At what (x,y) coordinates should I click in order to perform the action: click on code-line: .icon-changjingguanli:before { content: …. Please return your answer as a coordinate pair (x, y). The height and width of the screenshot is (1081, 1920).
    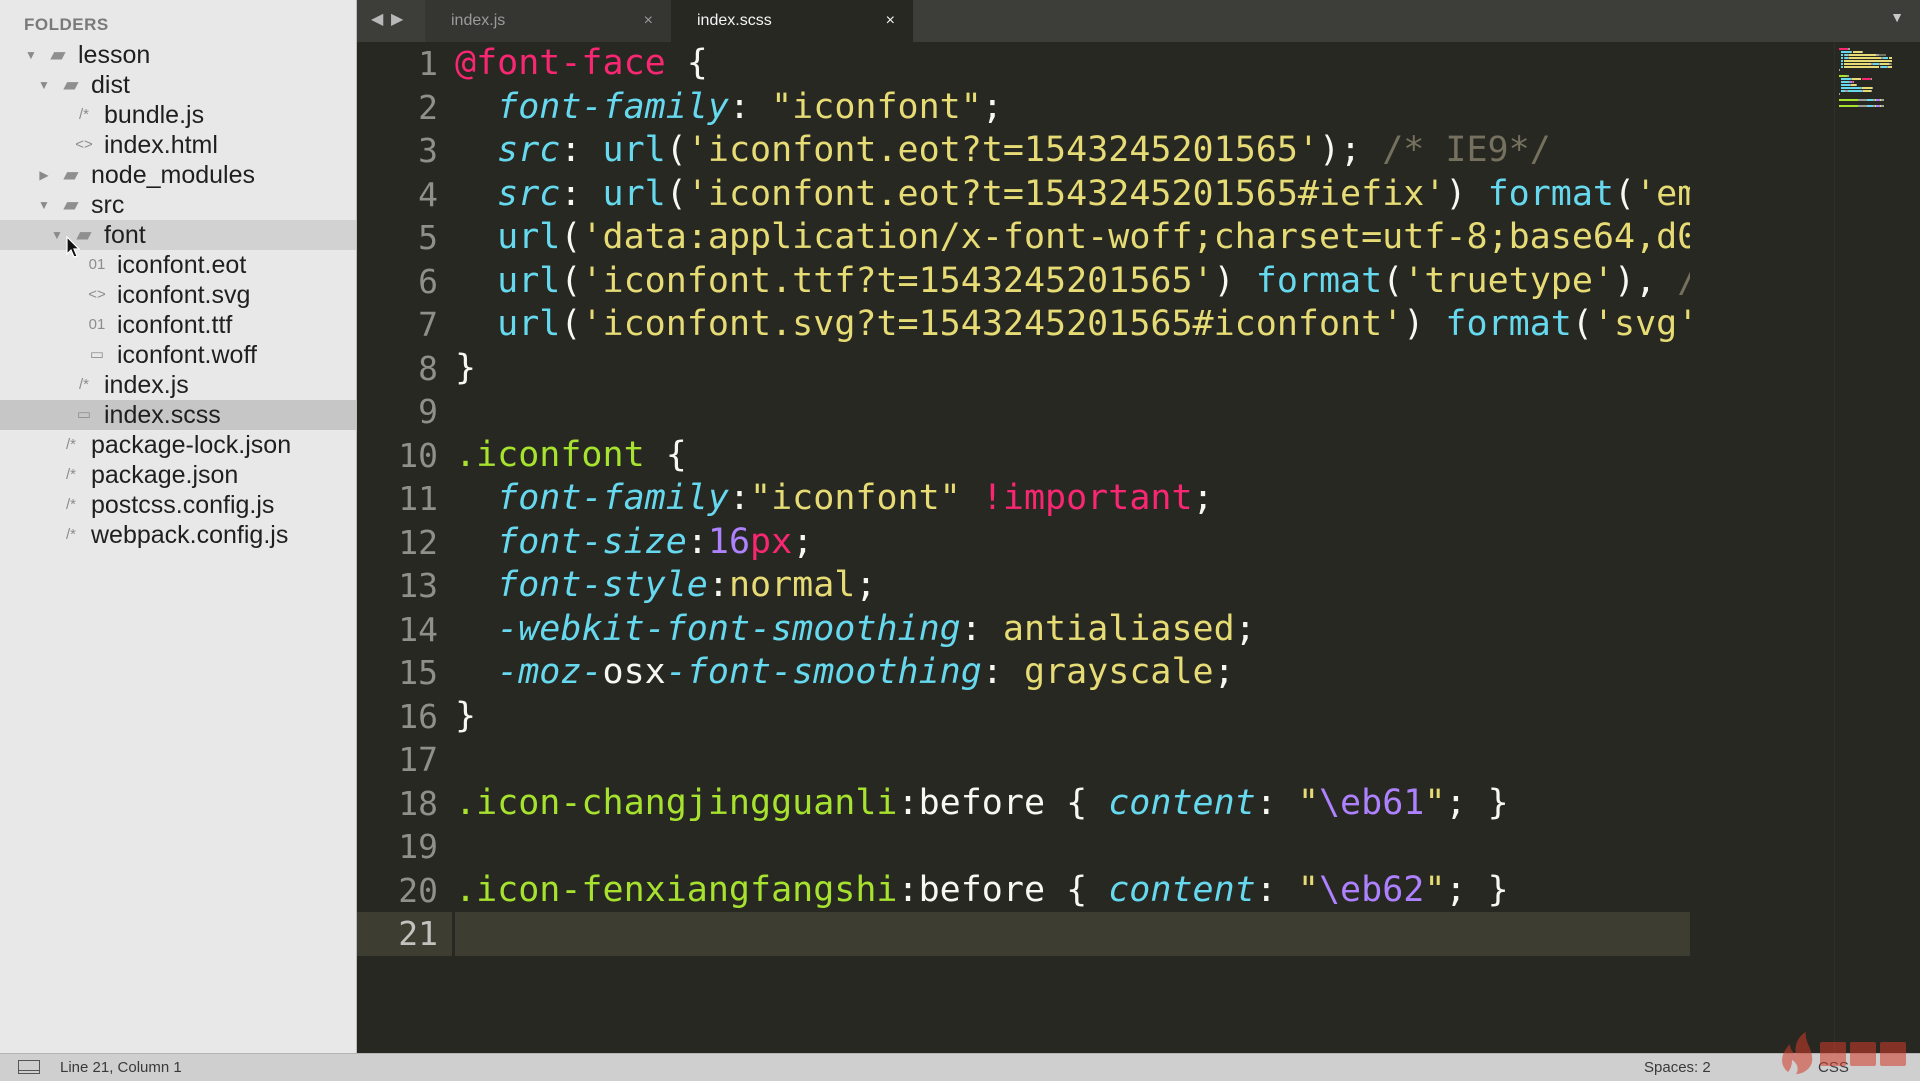
    Looking at the image, I should click on (1072, 804).